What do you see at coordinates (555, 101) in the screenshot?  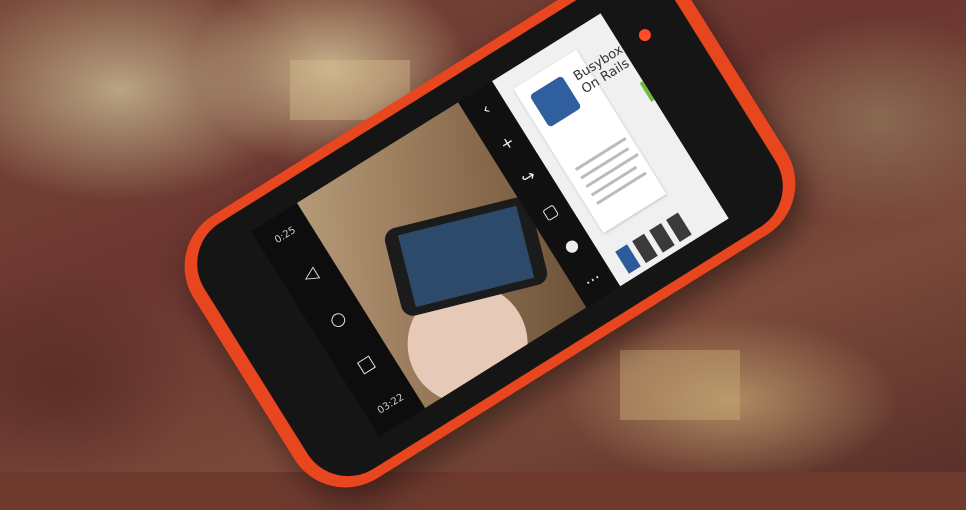 I see `app-icon` at bounding box center [555, 101].